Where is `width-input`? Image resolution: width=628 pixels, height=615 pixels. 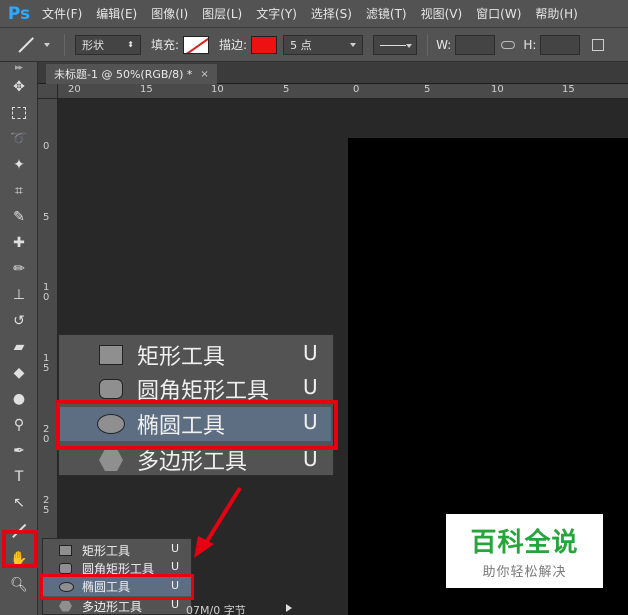 width-input is located at coordinates (475, 44).